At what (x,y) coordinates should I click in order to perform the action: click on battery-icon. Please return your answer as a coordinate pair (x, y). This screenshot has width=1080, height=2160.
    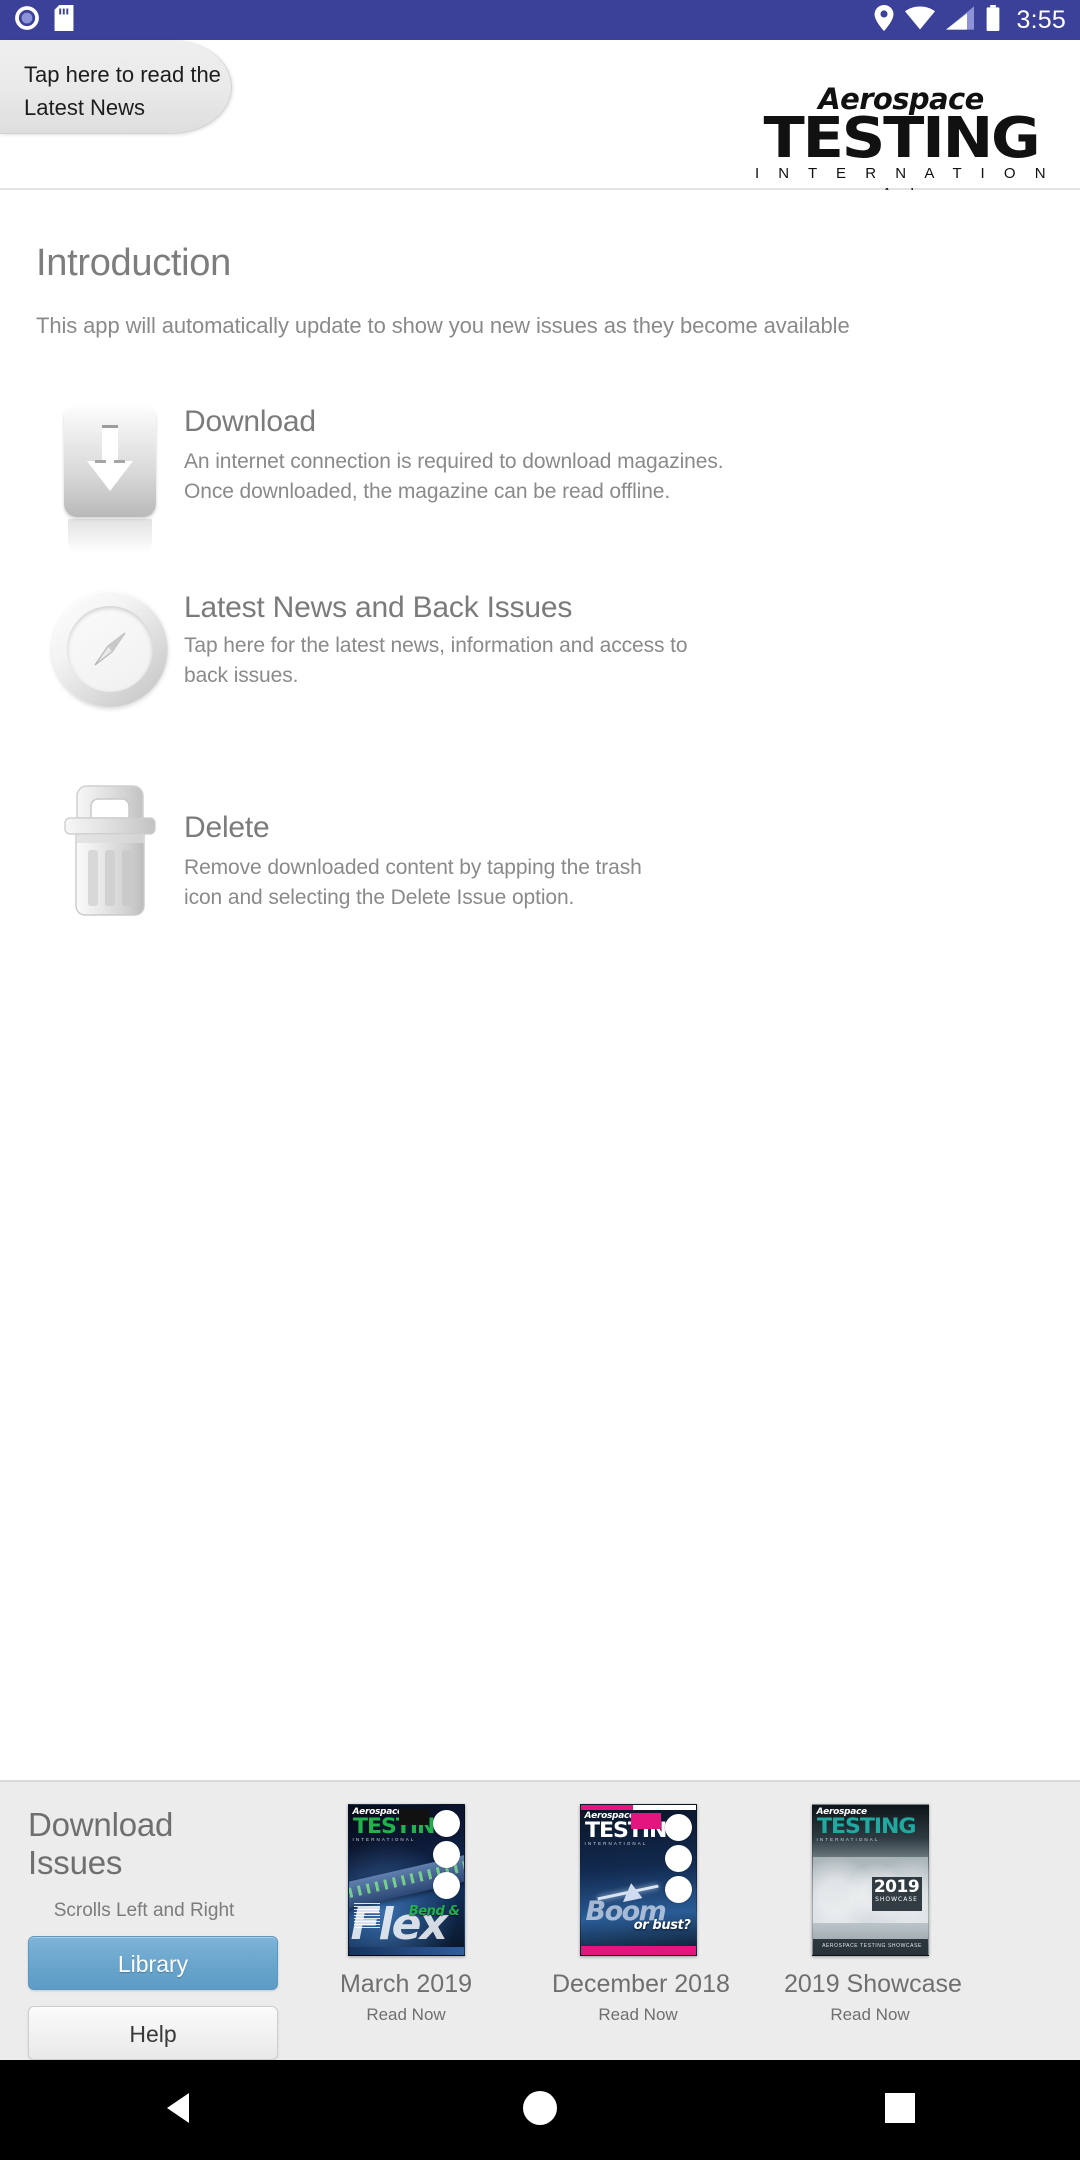
    Looking at the image, I should click on (993, 20).